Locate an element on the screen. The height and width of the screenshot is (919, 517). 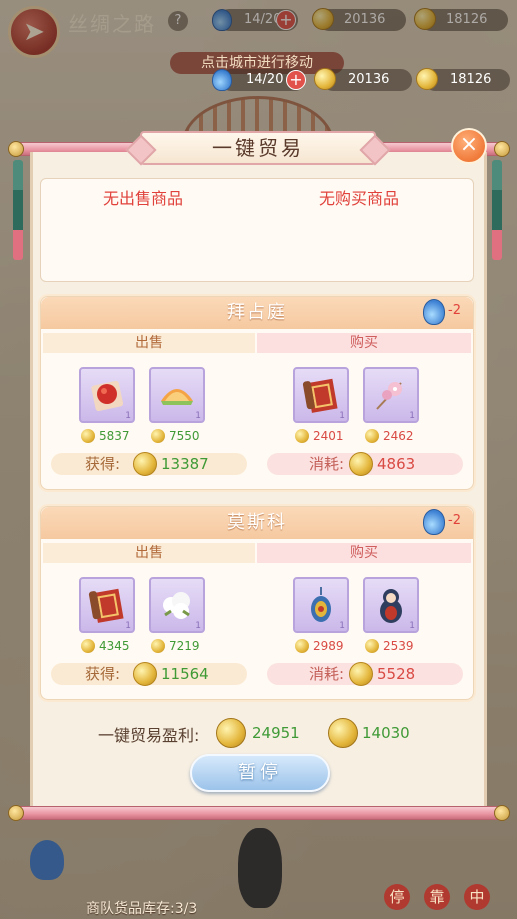
melon-icon: 1 is located at coordinates (177, 395).